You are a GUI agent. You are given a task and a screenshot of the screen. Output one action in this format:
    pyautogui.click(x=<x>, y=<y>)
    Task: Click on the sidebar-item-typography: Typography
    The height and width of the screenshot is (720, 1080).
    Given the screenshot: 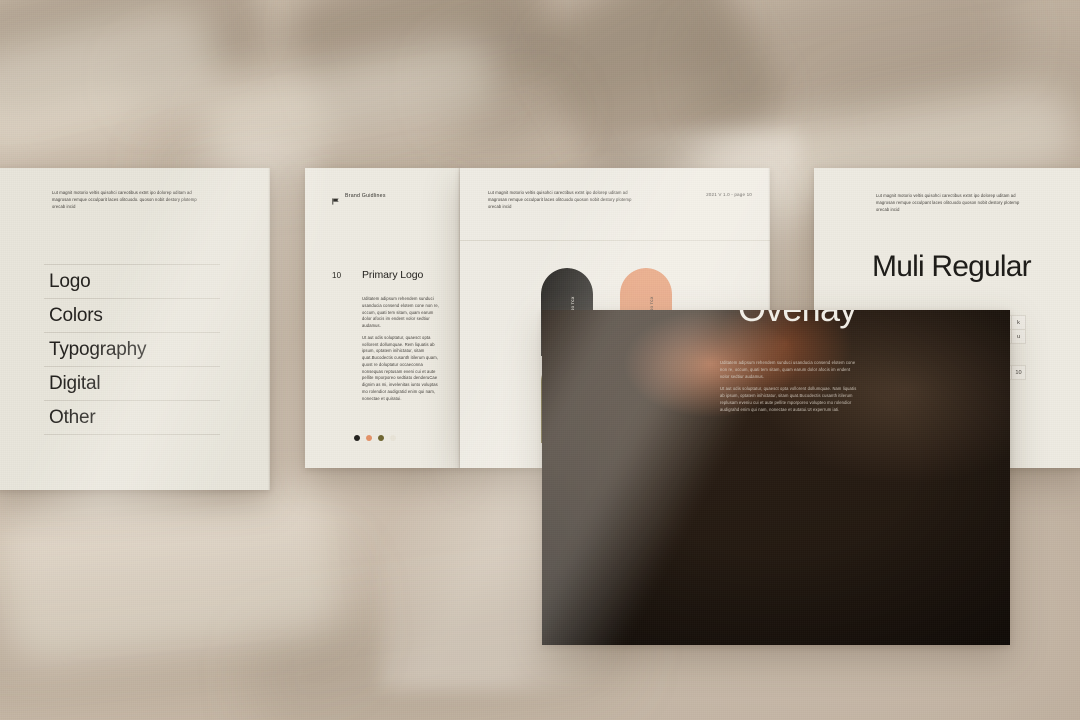 What is the action you would take?
    pyautogui.click(x=132, y=349)
    